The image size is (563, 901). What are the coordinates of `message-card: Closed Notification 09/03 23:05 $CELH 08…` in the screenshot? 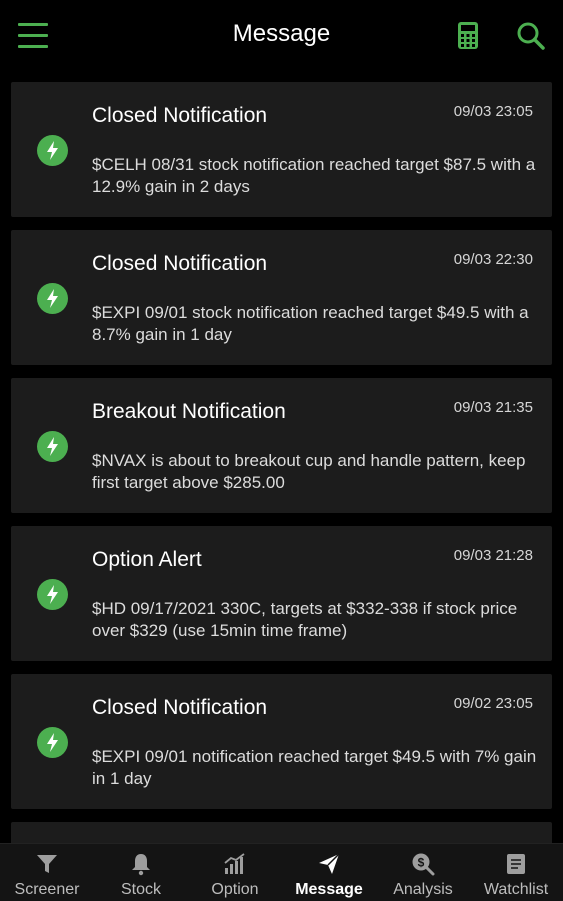 It's located at (281, 149).